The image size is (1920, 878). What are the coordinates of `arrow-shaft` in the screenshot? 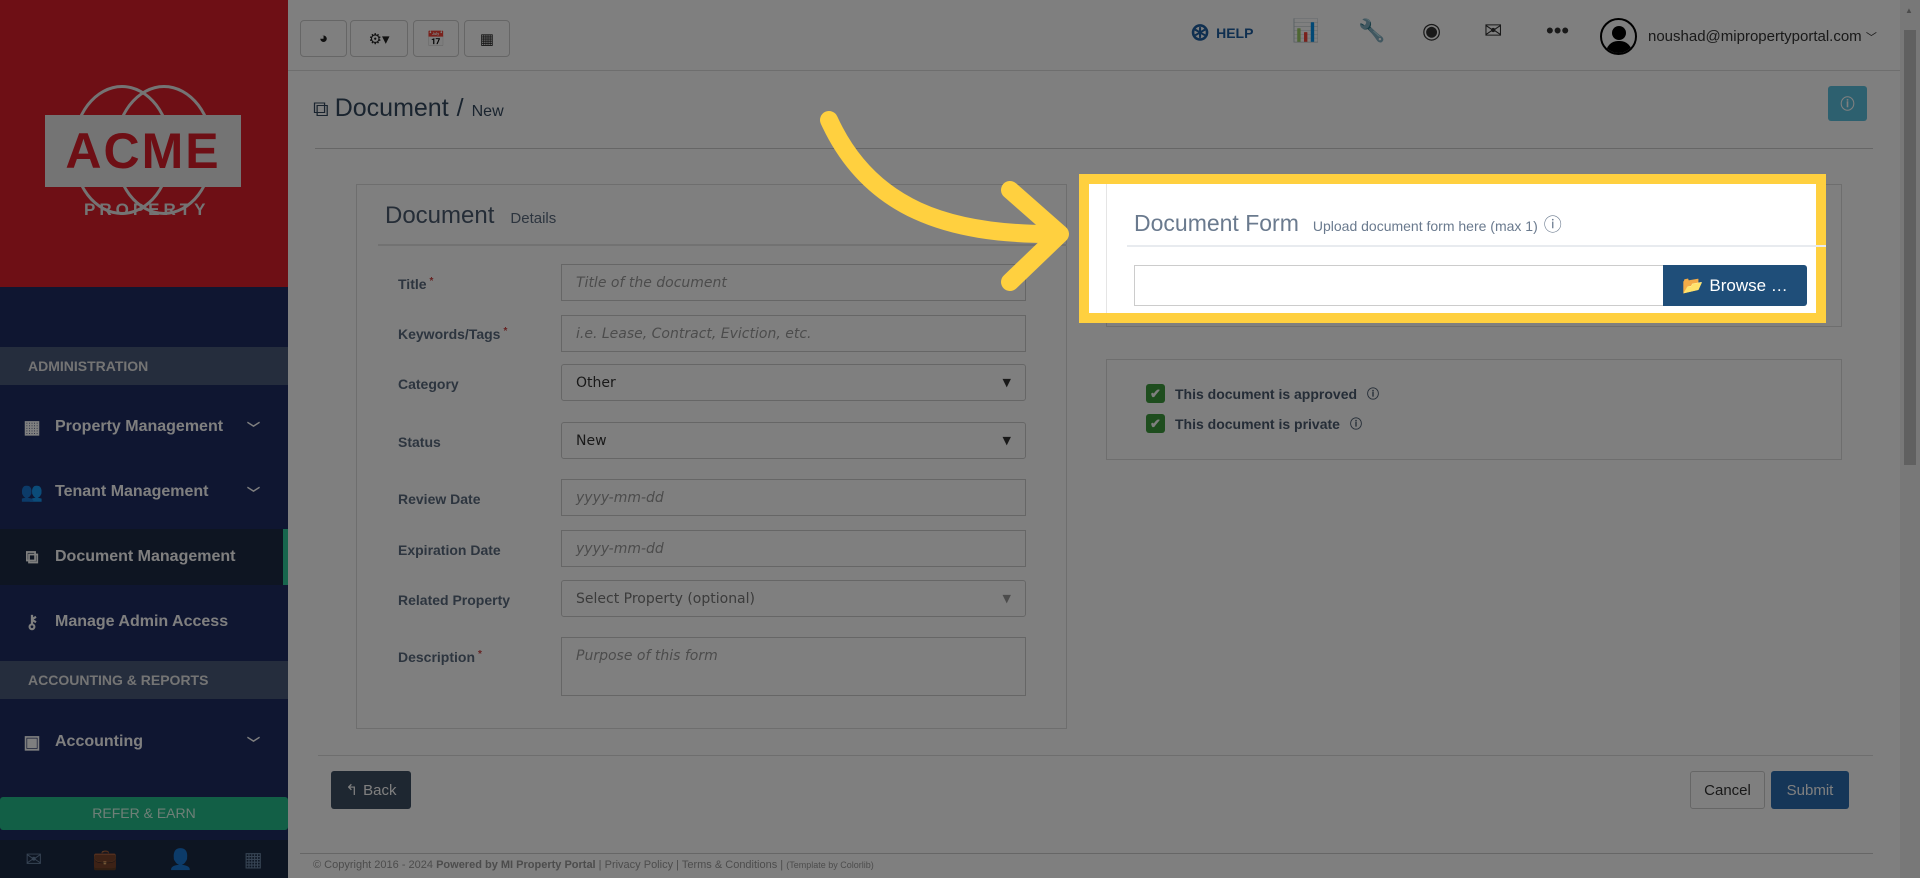 It's located at (939, 177).